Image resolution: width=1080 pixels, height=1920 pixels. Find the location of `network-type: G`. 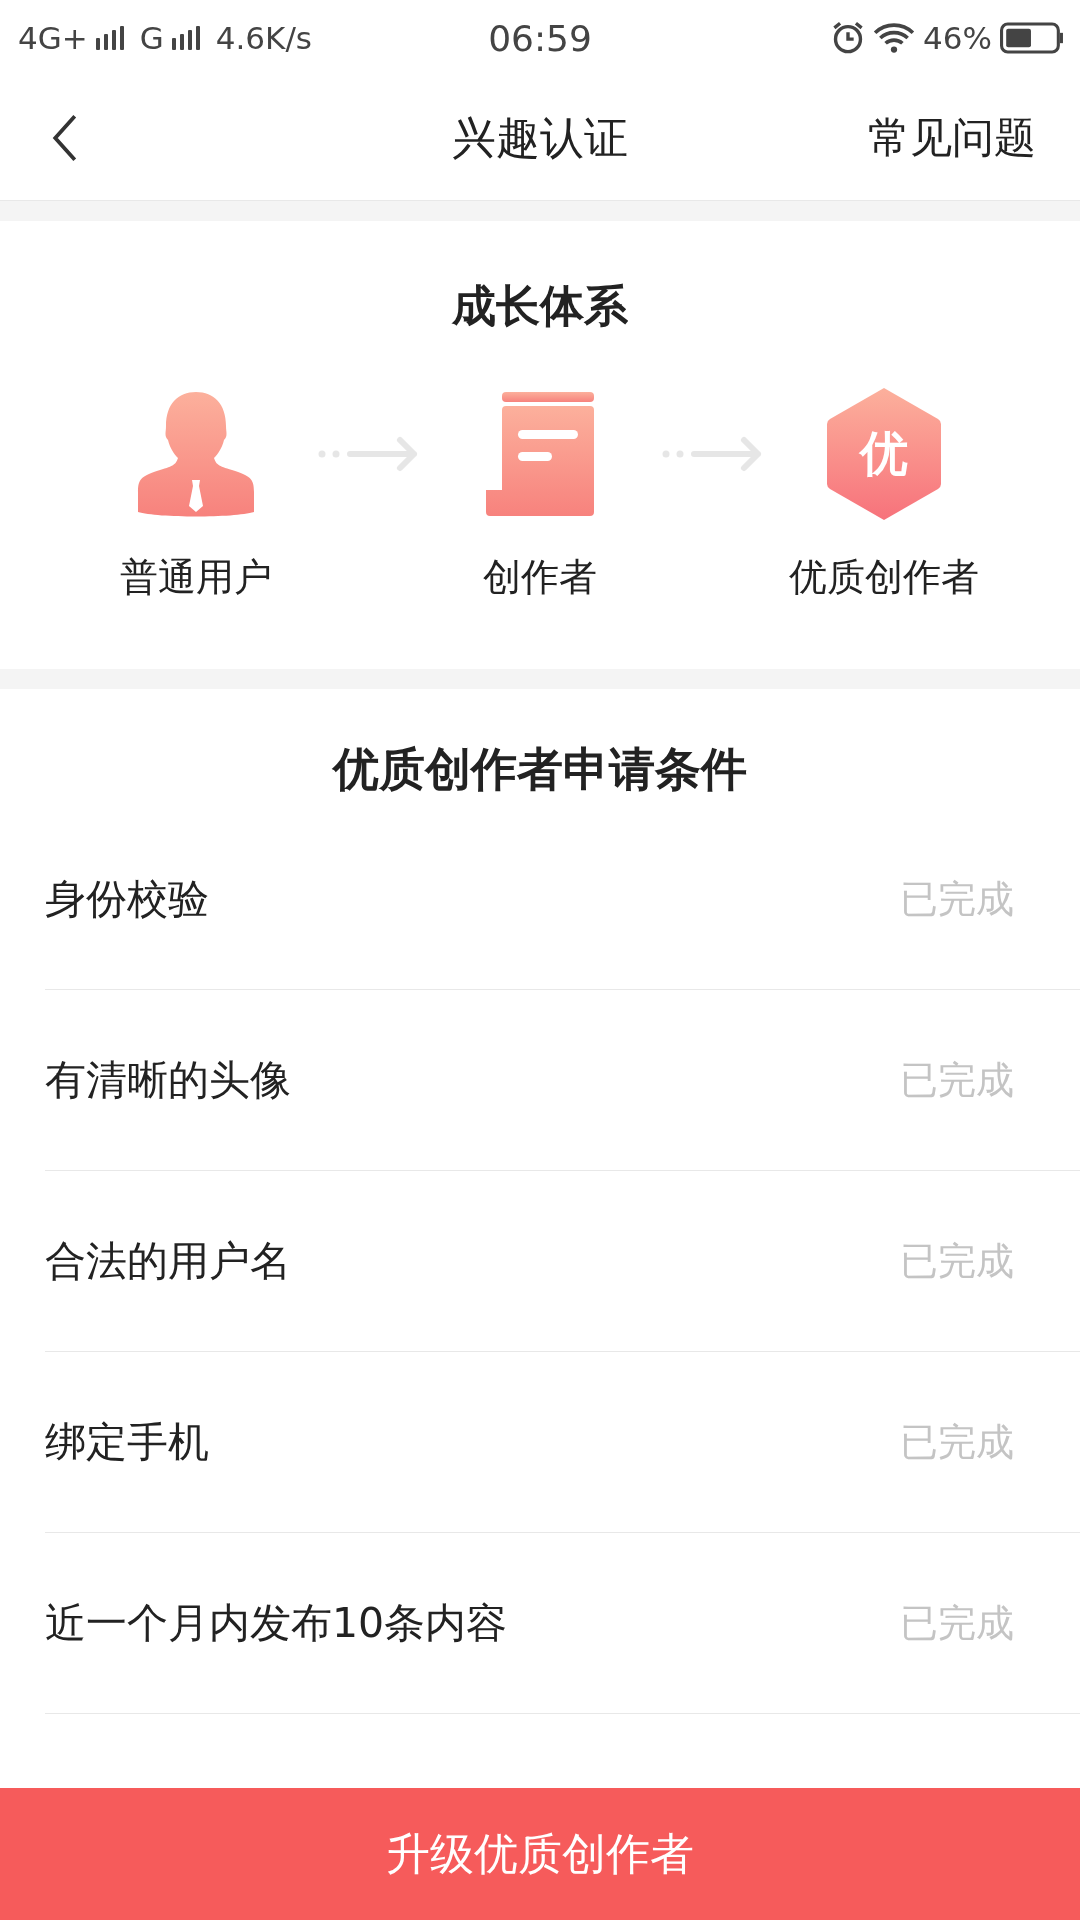

network-type: G is located at coordinates (151, 38).